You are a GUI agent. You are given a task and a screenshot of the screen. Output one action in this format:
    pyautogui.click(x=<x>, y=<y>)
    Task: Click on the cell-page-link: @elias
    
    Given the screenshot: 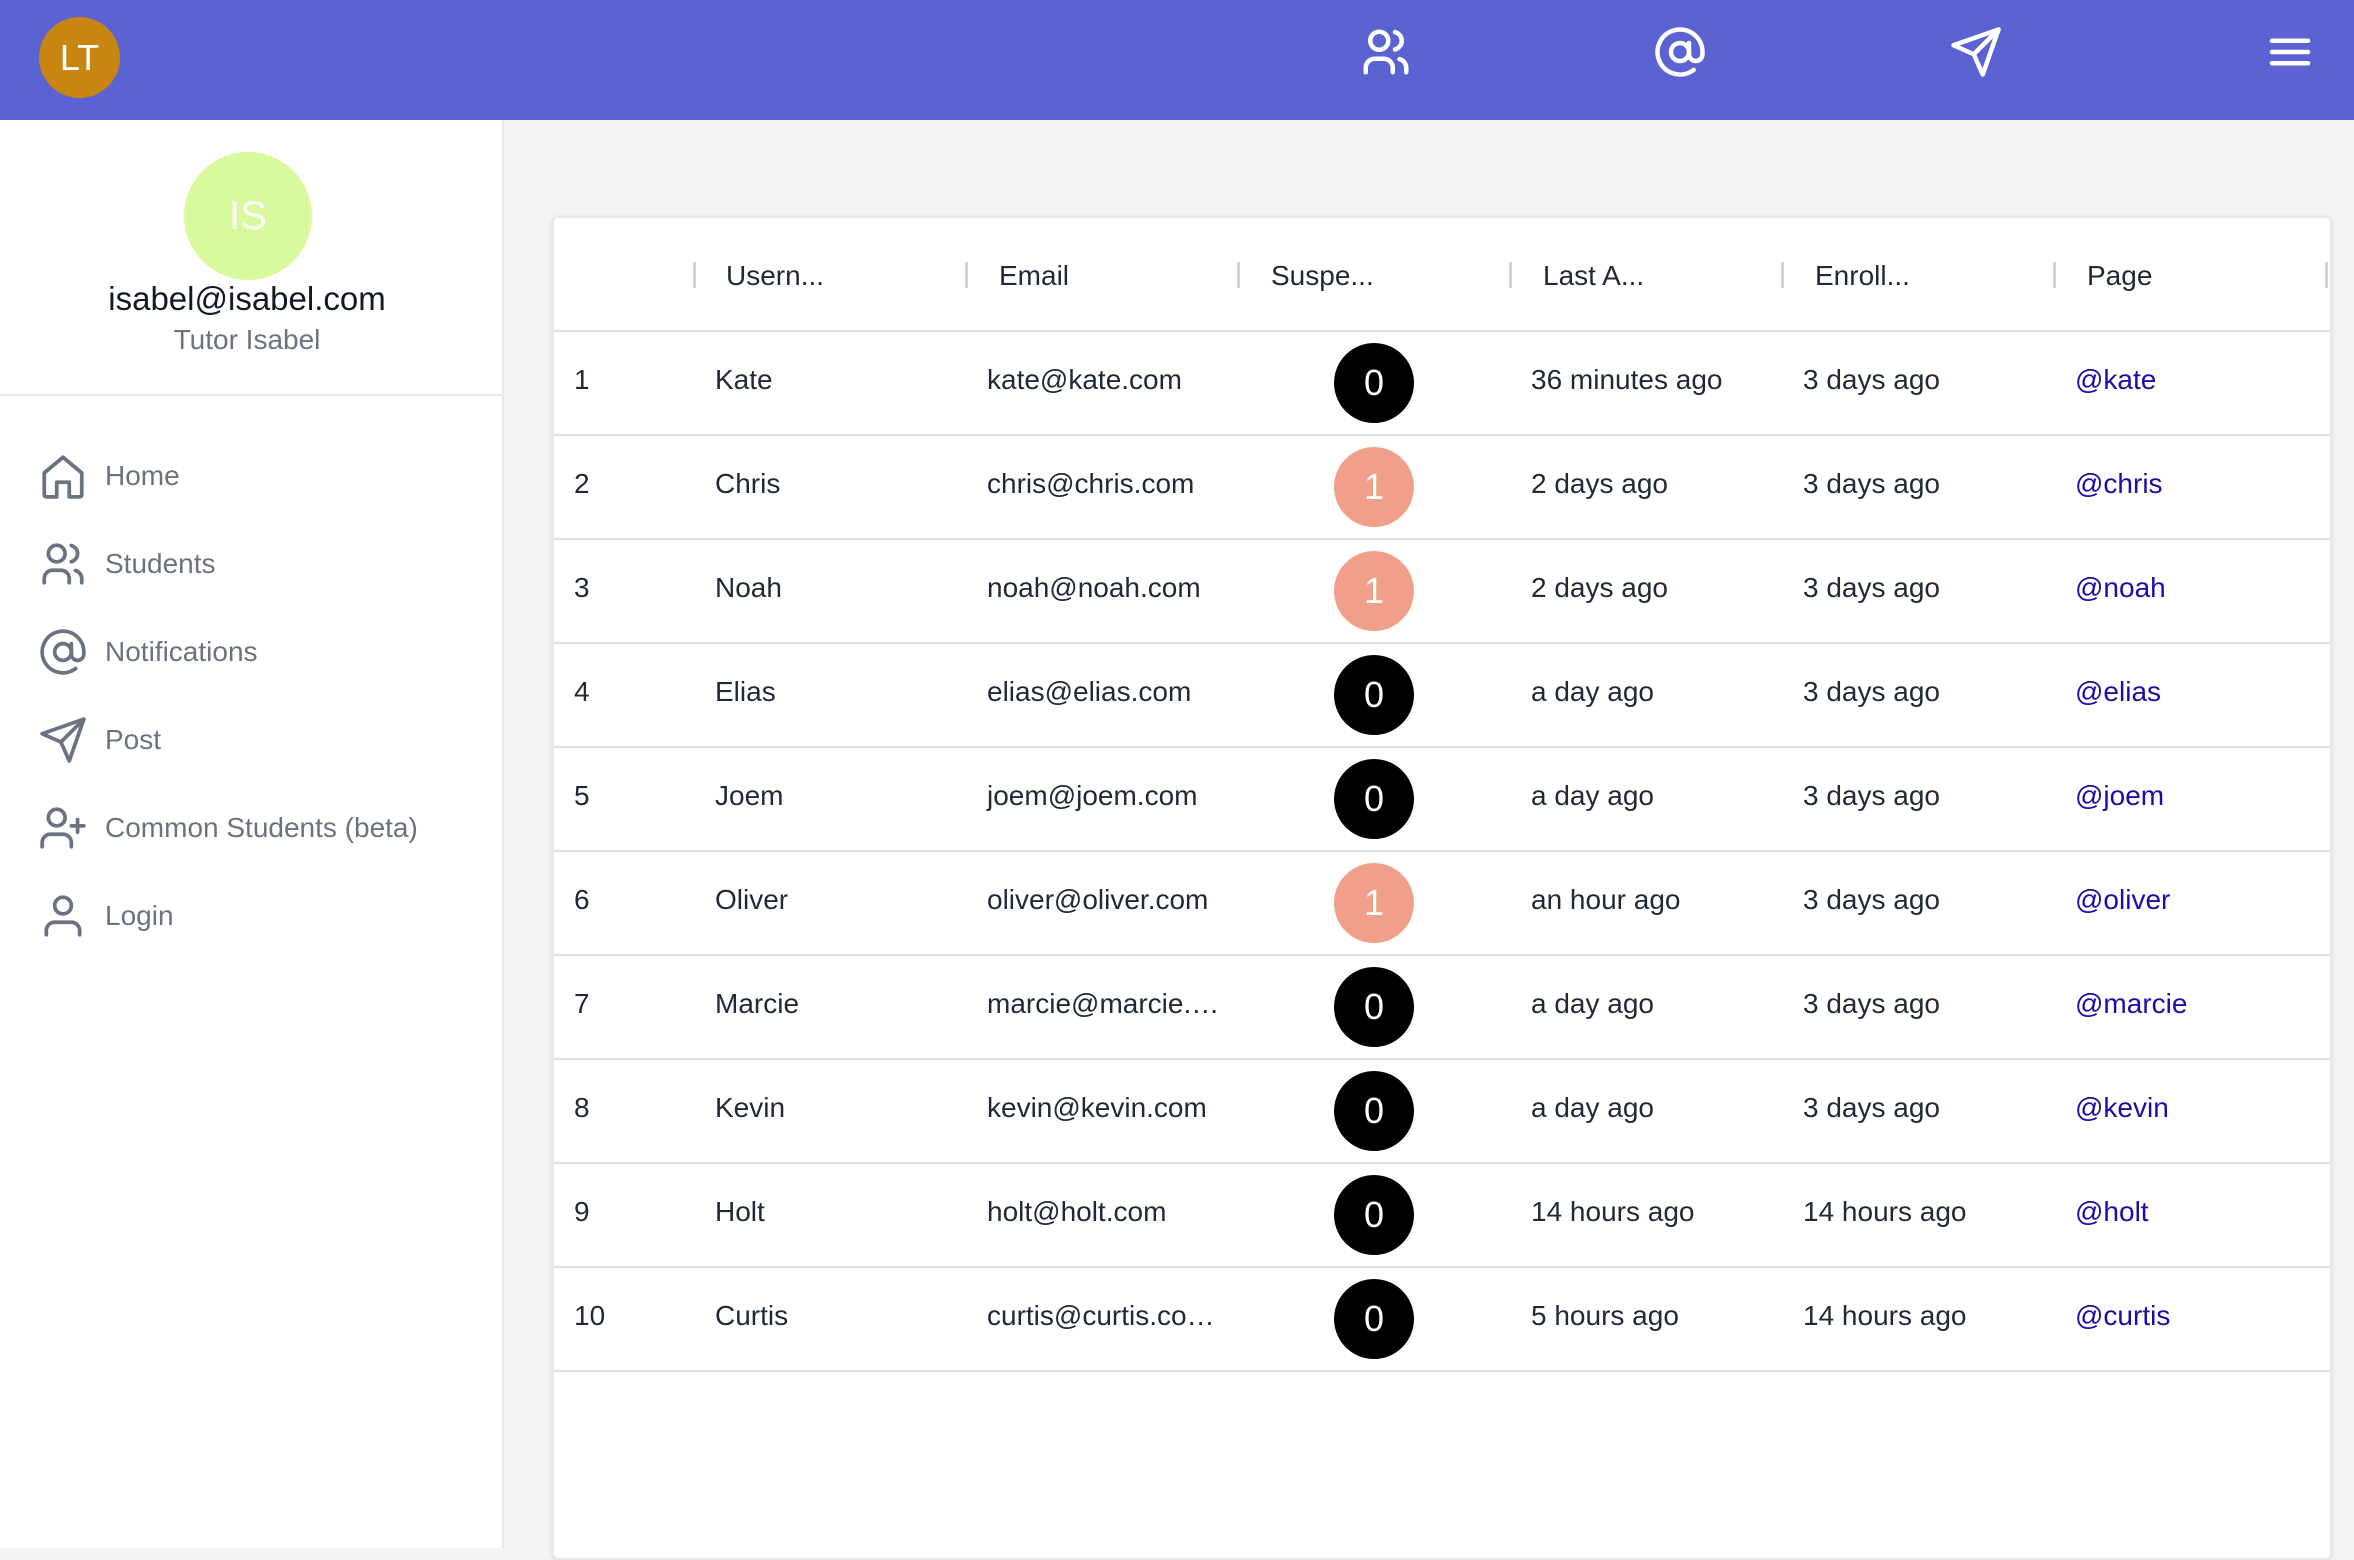 What is the action you would take?
    pyautogui.click(x=2118, y=692)
    